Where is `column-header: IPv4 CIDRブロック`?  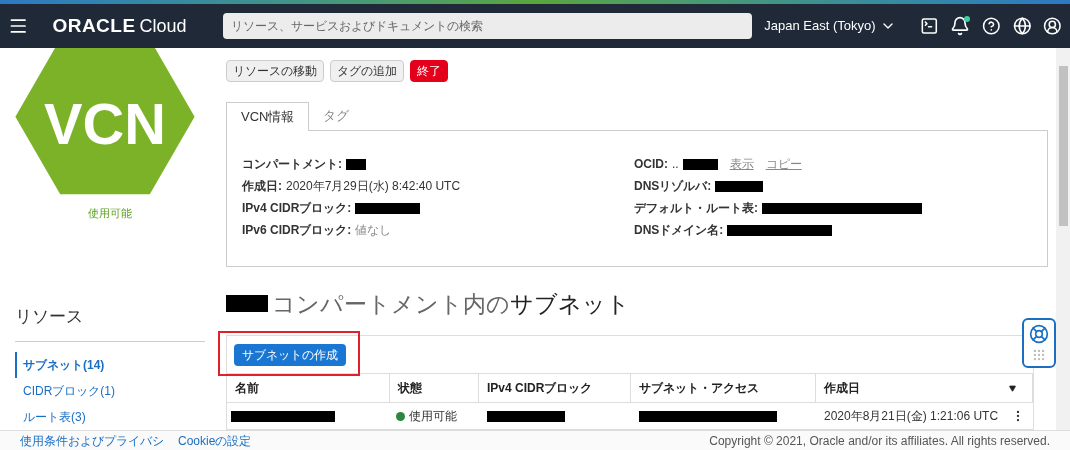
column-header: IPv4 CIDRブロック is located at coordinates (555, 388).